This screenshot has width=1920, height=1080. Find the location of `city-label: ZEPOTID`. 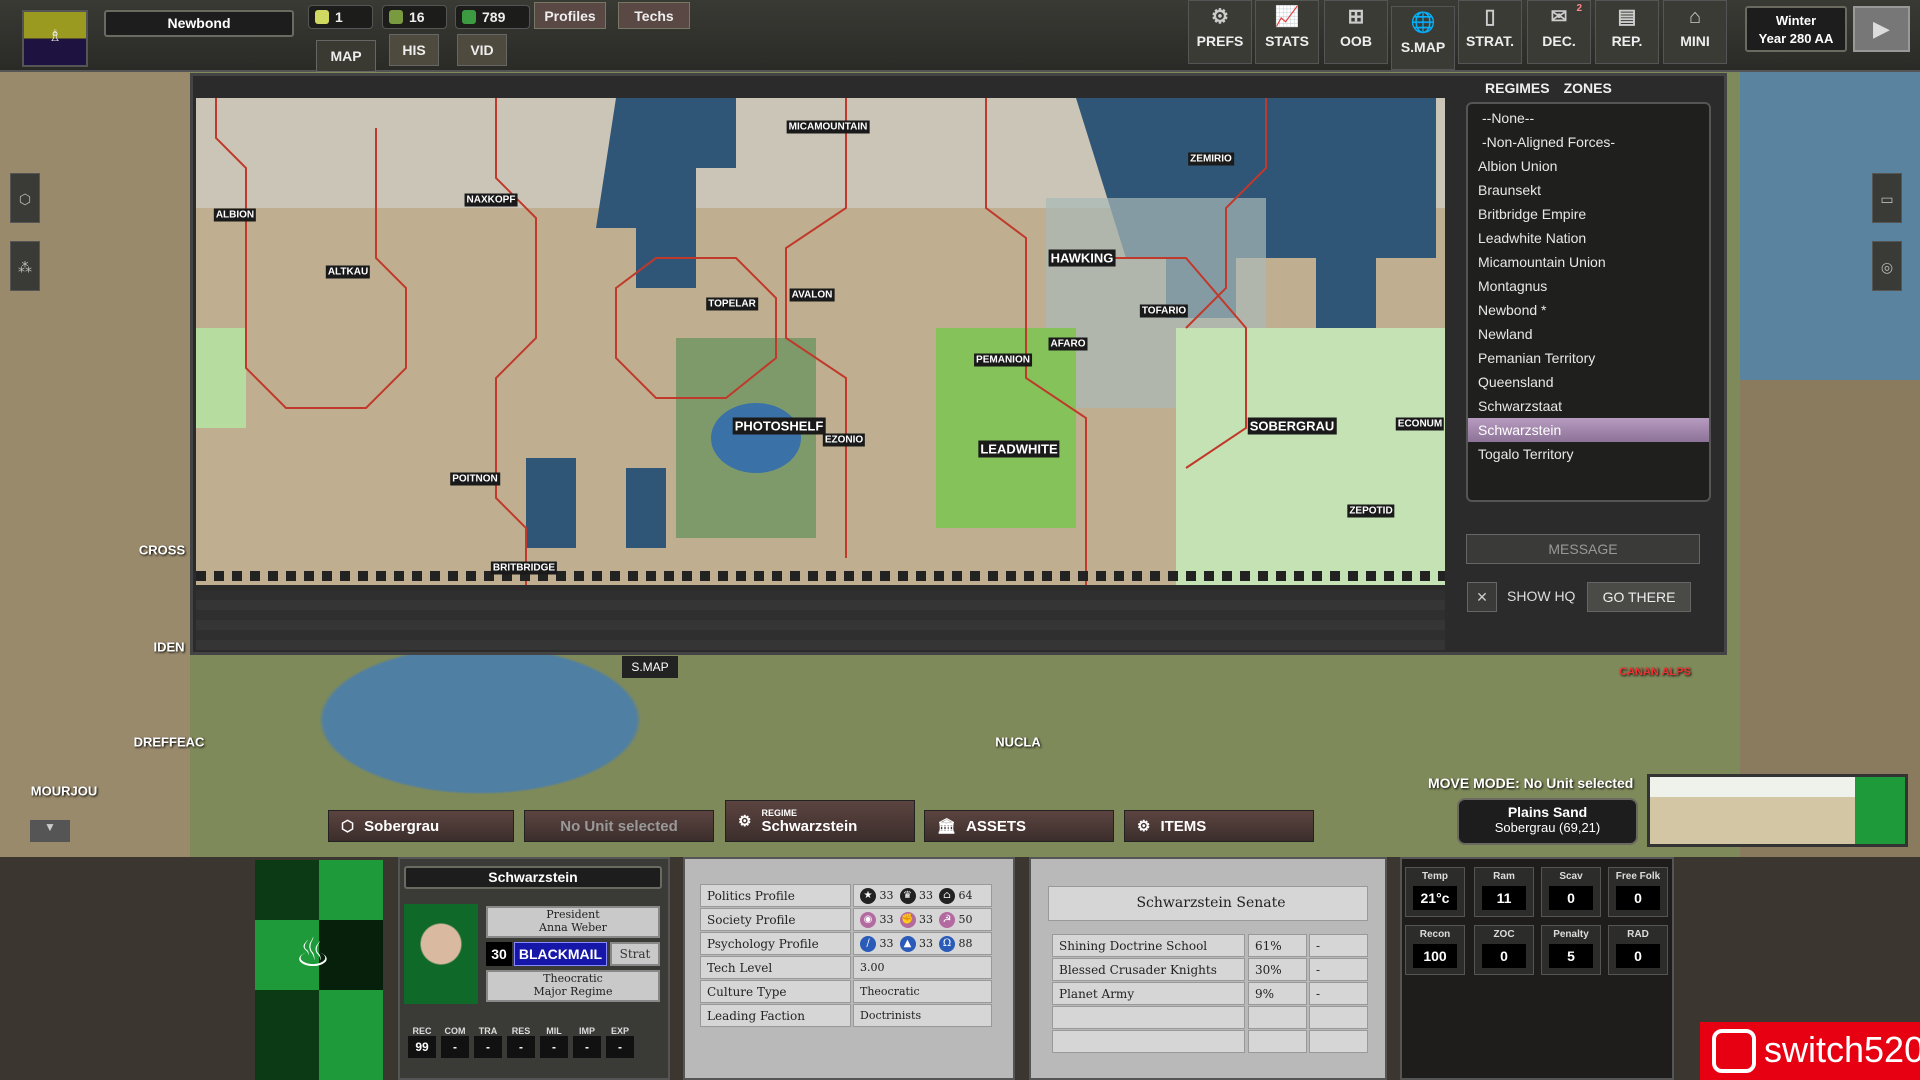

city-label: ZEPOTID is located at coordinates (1371, 511).